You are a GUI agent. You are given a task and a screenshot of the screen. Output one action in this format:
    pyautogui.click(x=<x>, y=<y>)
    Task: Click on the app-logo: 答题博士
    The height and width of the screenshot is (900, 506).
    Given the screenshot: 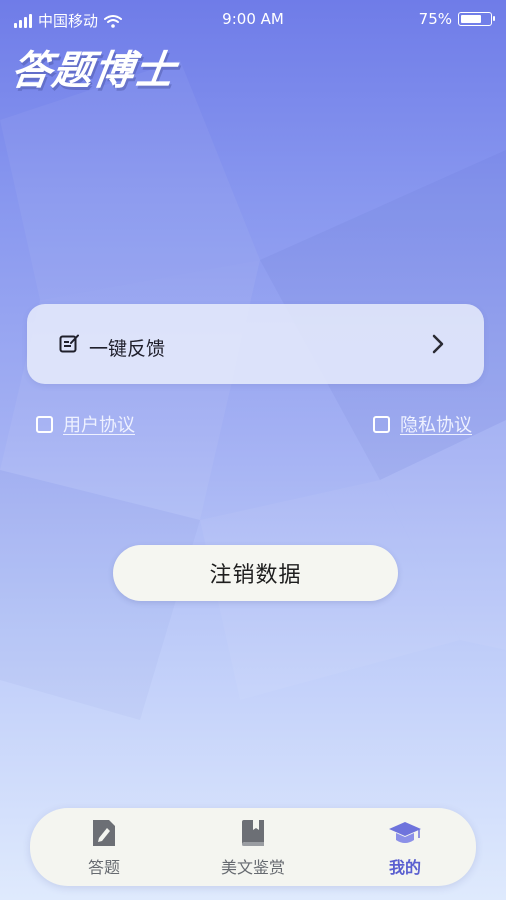 What is the action you would take?
    pyautogui.click(x=93, y=71)
    